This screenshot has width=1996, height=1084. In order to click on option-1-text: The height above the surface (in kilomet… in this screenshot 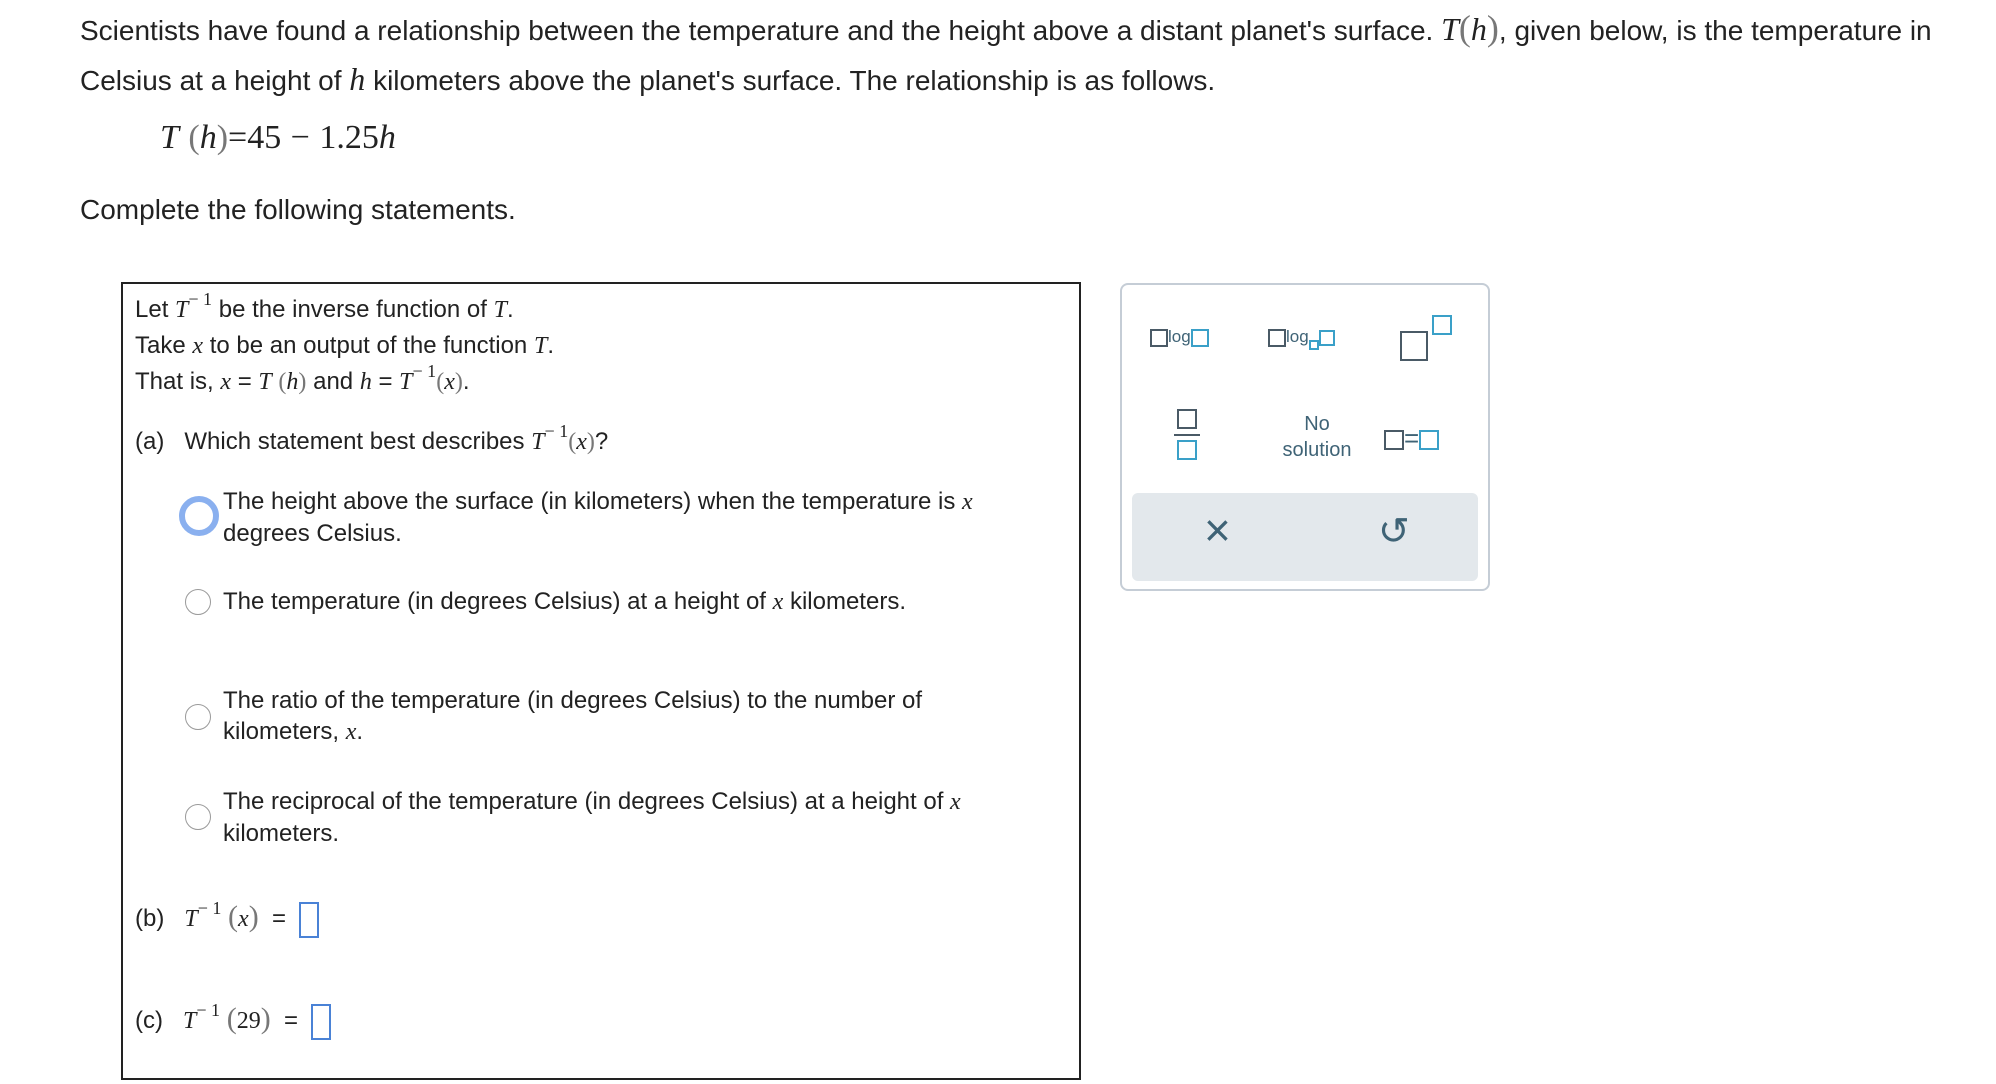, I will do `click(633, 517)`.